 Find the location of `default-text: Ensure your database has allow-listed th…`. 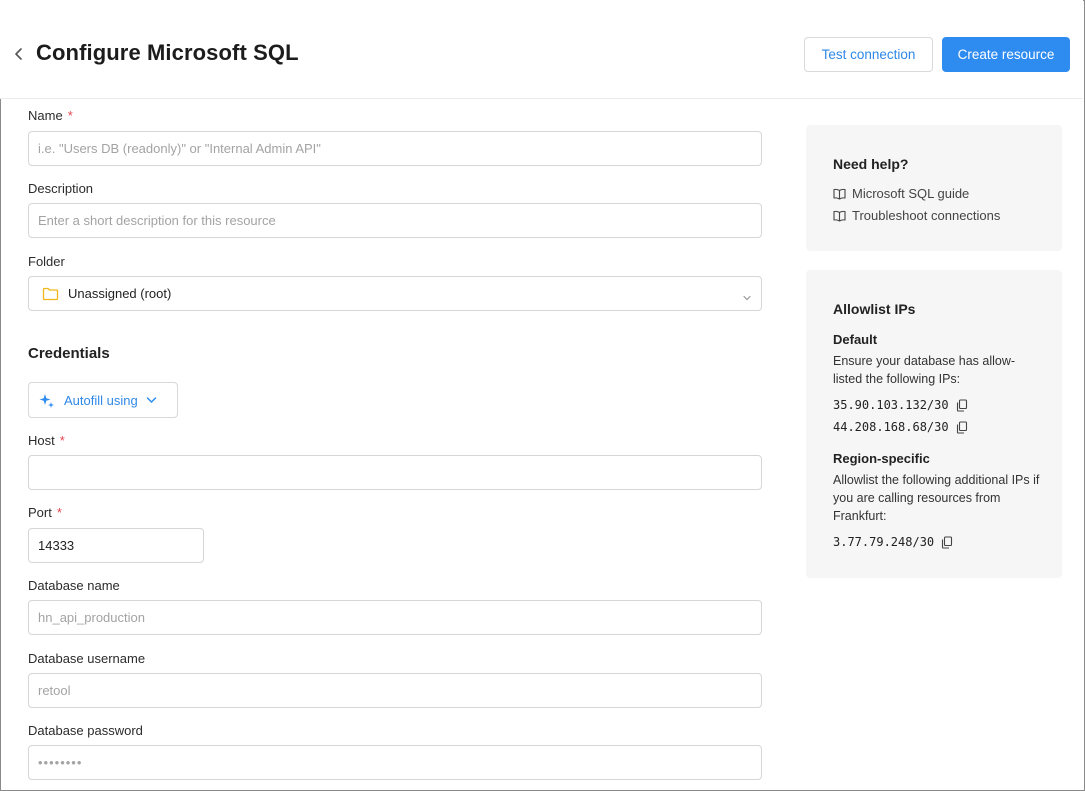

default-text: Ensure your database has allow-listed th… is located at coordinates (938, 370).